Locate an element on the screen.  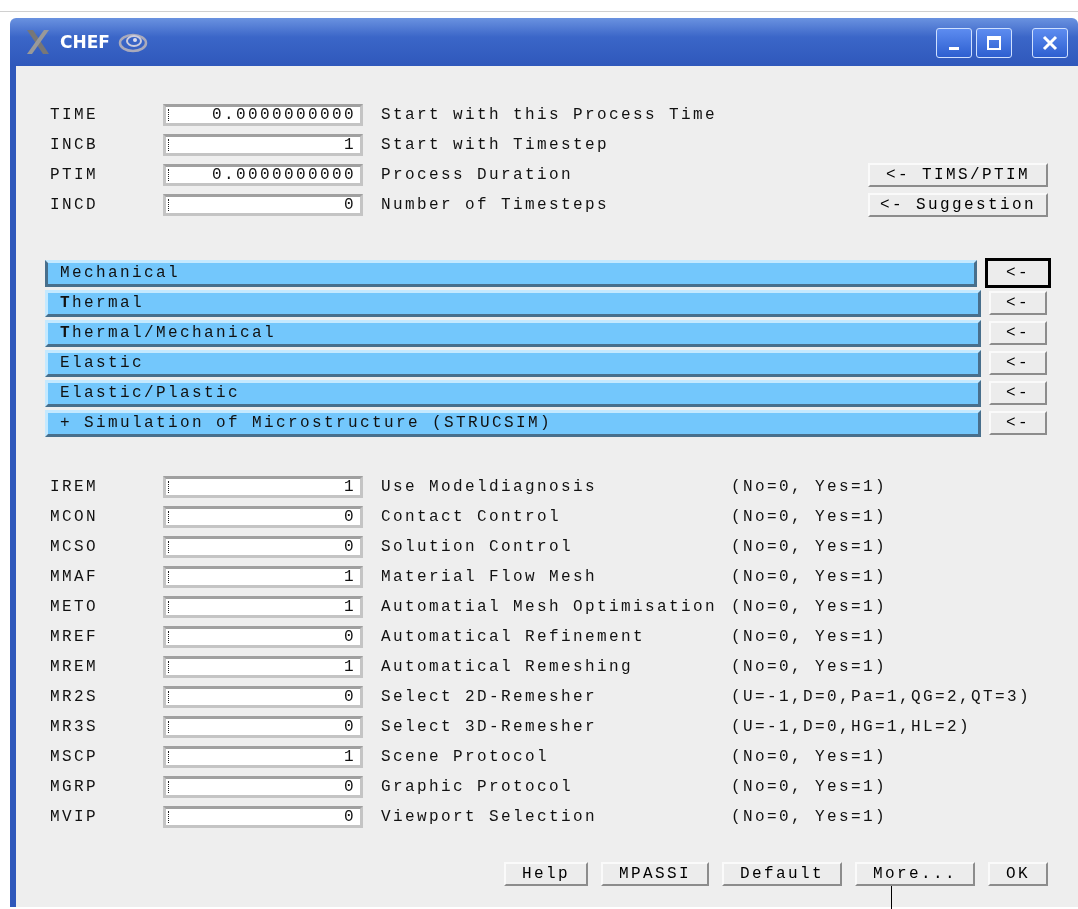
field-label: INCD is located at coordinates (74, 205).